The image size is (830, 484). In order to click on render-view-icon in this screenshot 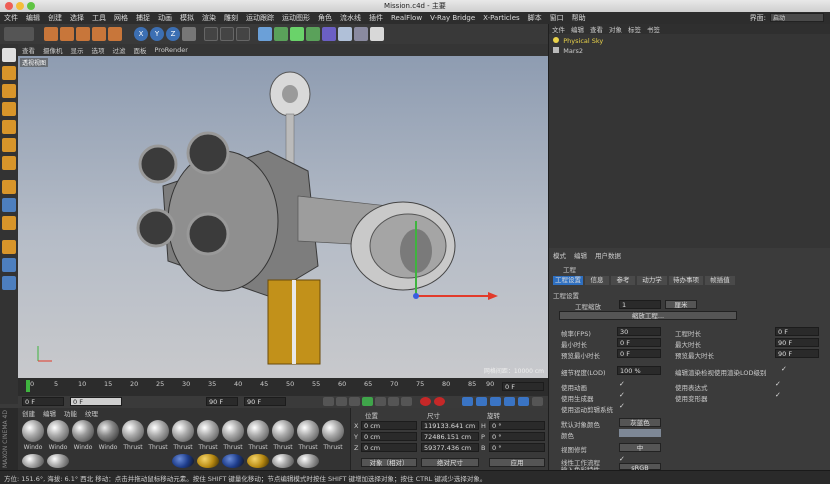, I will do `click(211, 34)`.